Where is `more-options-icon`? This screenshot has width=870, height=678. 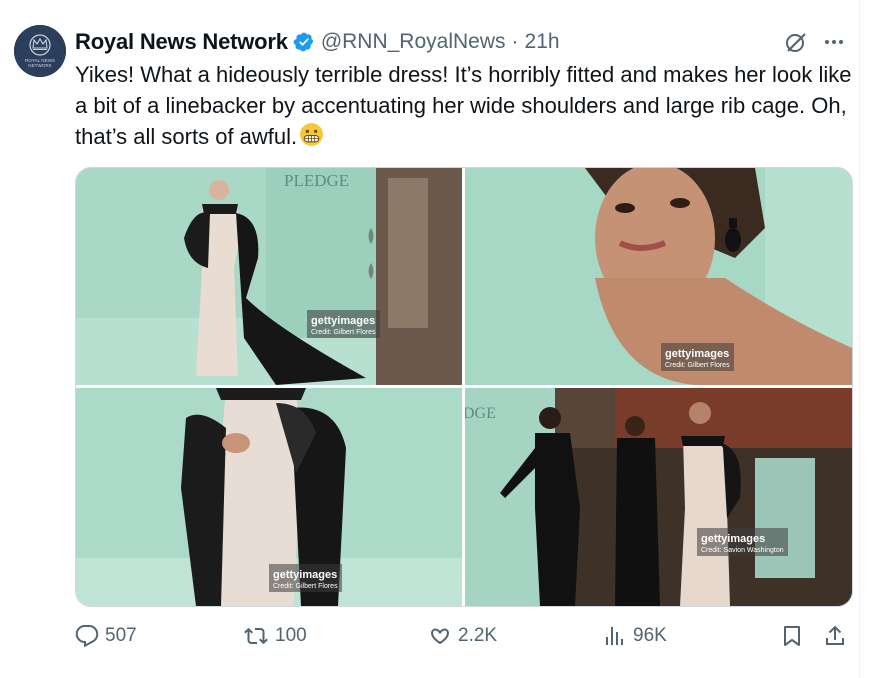
more-options-icon is located at coordinates (834, 42).